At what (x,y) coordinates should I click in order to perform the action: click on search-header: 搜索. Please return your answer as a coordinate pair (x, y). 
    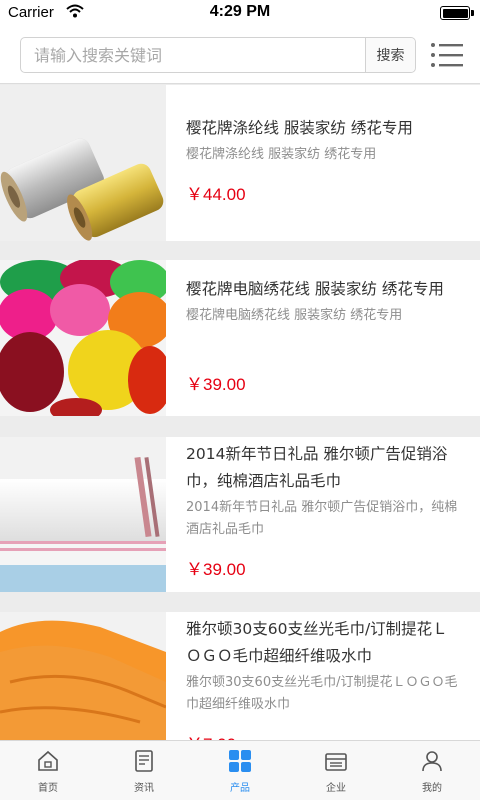
    Looking at the image, I should click on (240, 55).